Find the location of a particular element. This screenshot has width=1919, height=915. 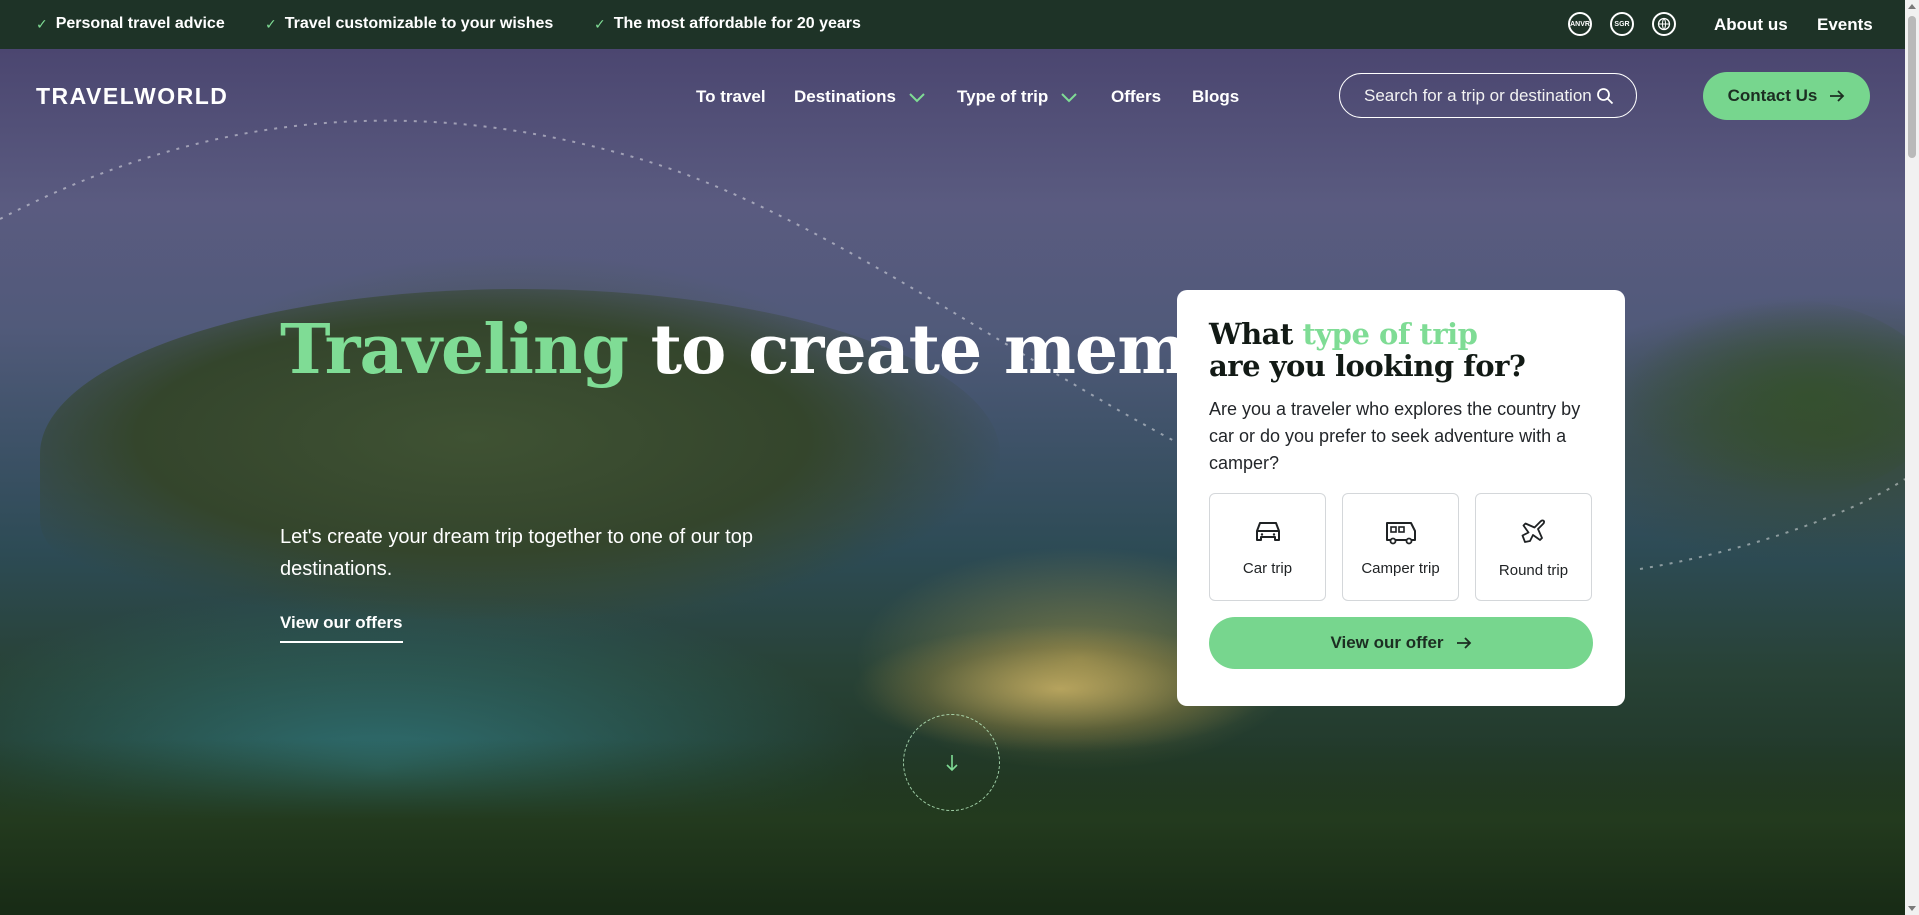

camper-trip-option: Camper trip is located at coordinates (1400, 547).